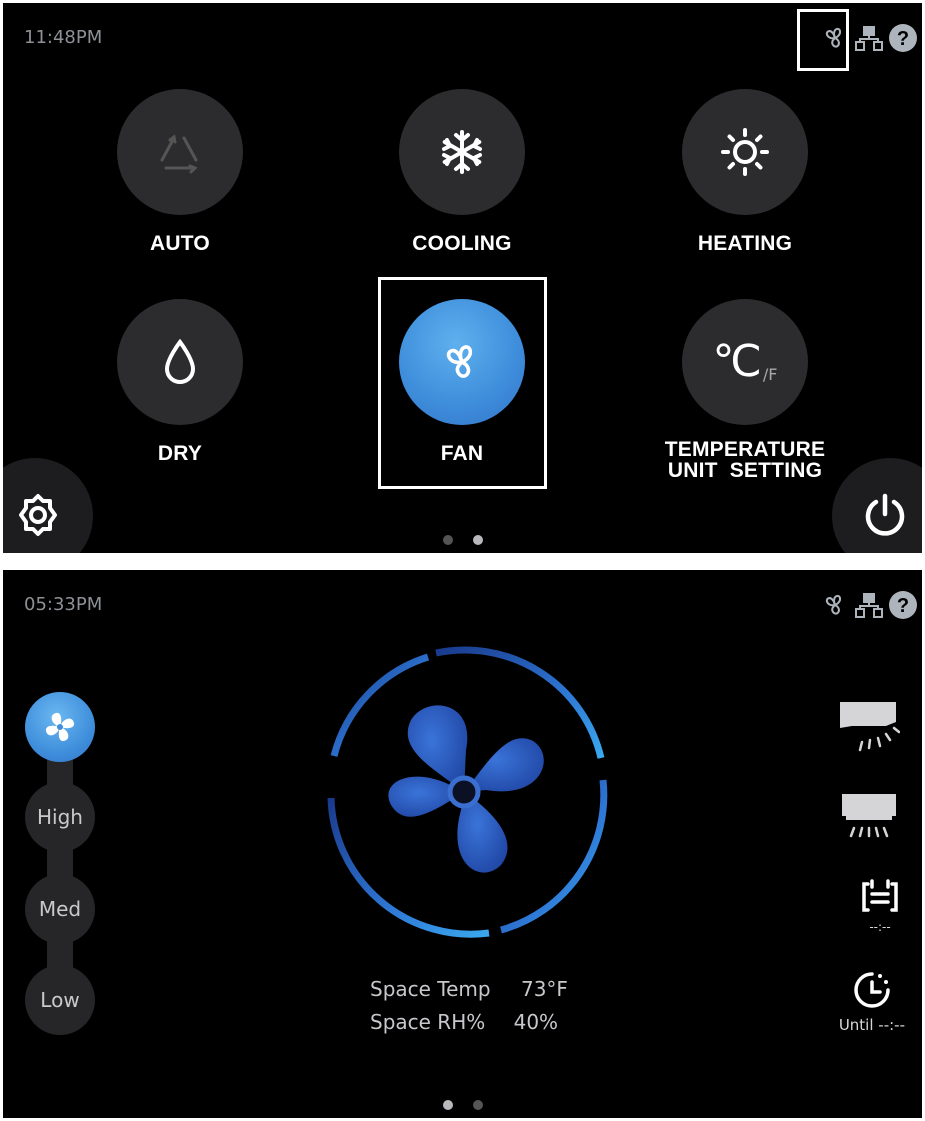 This screenshot has height=1121, width=925. I want to click on vane-swing-button, so click(869, 726).